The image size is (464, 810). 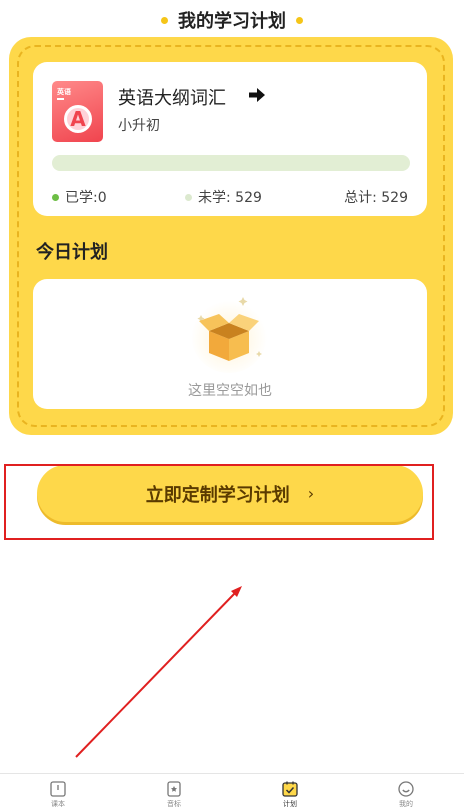 I want to click on book-level: 小升初, so click(x=139, y=126).